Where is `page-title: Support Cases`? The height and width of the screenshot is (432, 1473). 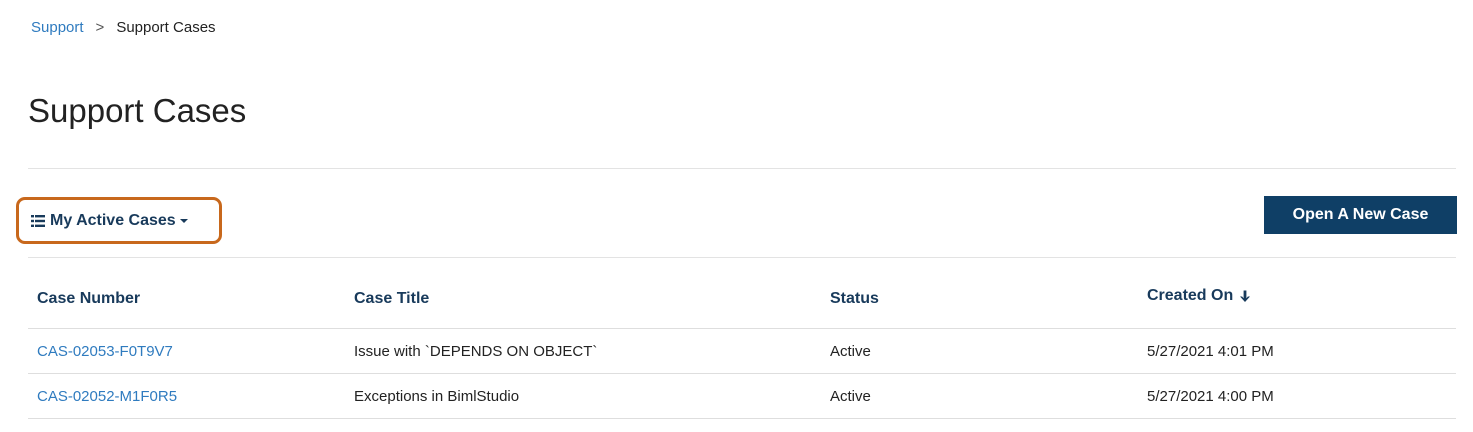 page-title: Support Cases is located at coordinates (137, 110).